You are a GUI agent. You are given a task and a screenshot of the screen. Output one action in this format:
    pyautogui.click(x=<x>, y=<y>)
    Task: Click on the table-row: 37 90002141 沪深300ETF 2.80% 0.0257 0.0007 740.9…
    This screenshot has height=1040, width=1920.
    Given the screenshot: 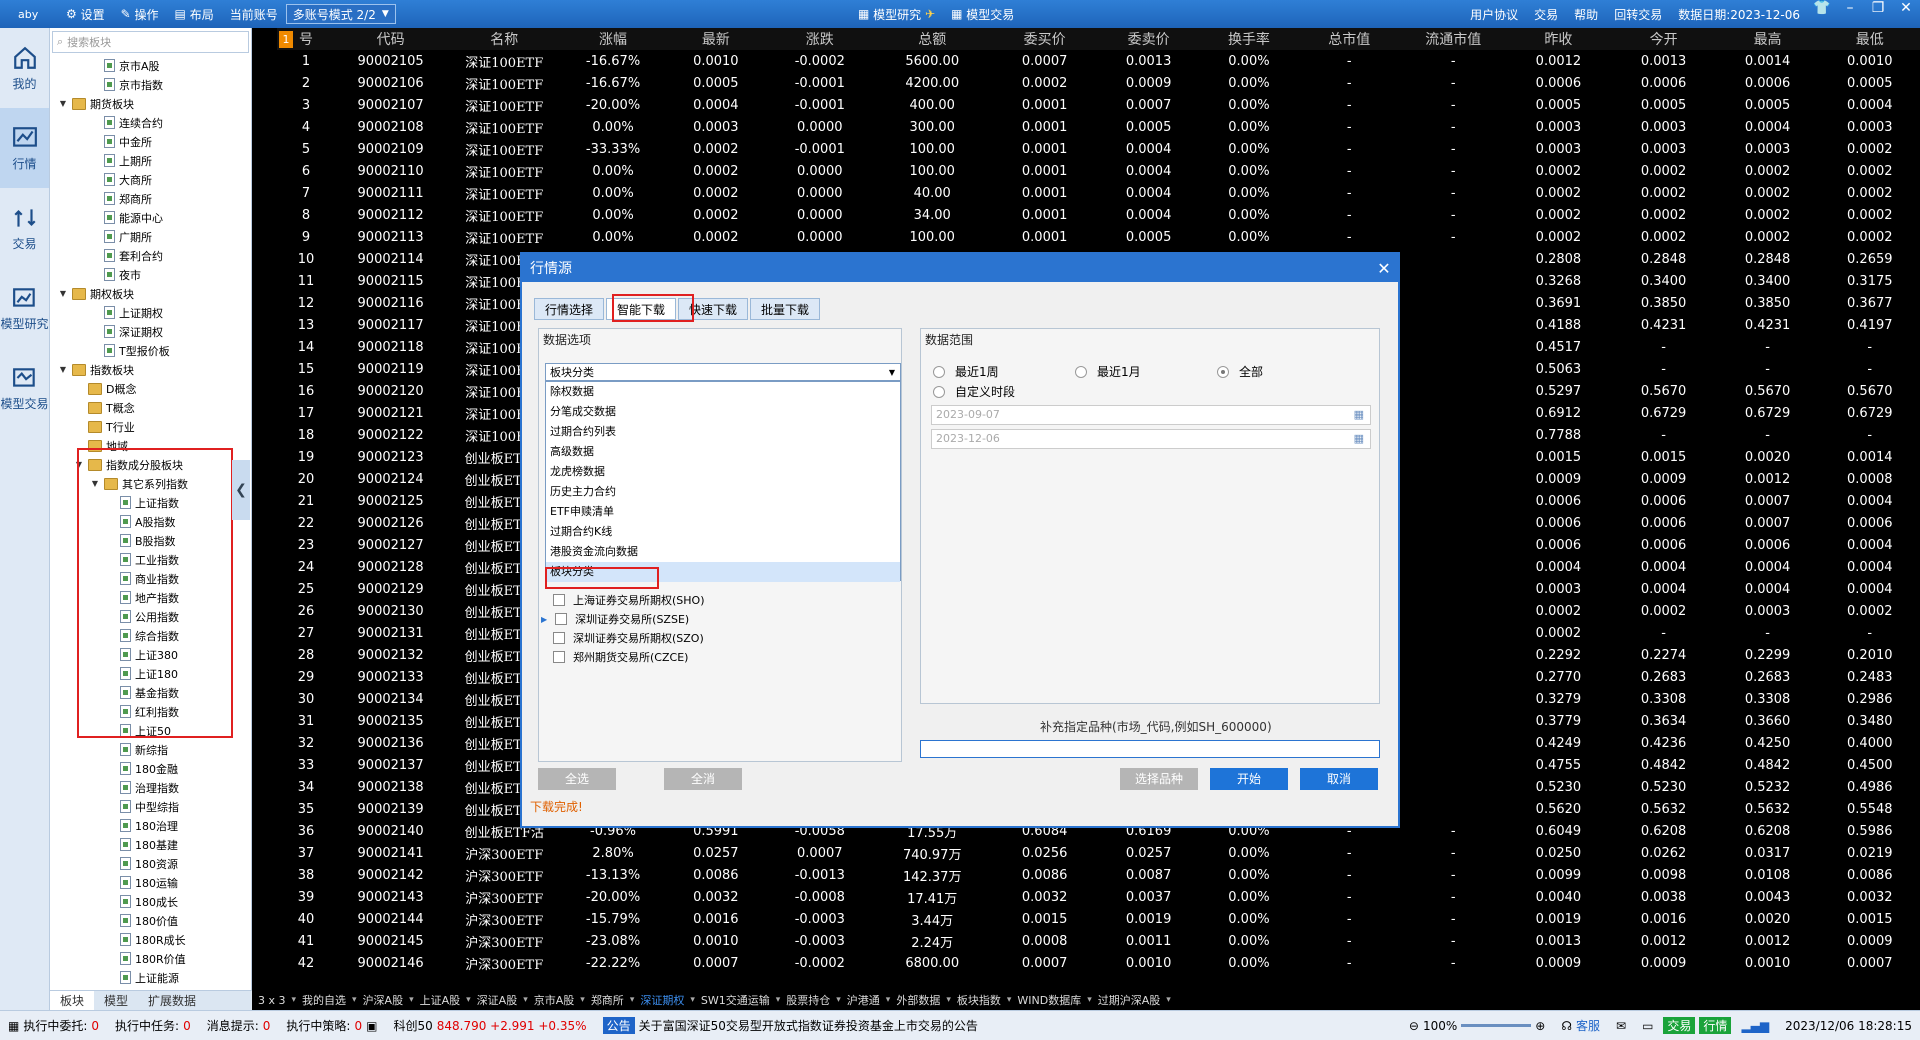 What is the action you would take?
    pyautogui.click(x=1098, y=853)
    